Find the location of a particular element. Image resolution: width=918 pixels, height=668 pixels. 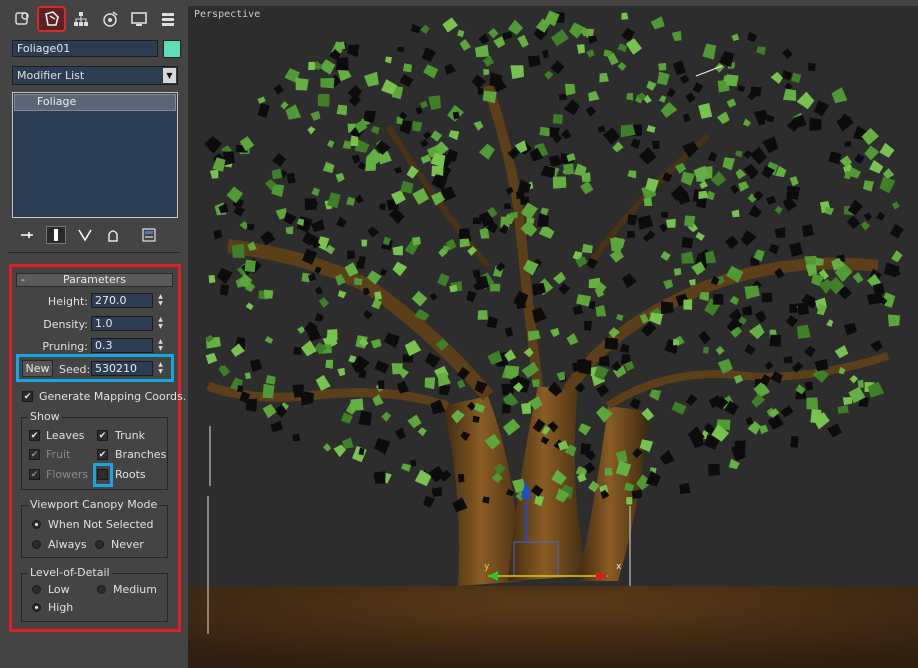

branches-checkbox: ✔ is located at coordinates (102, 454).